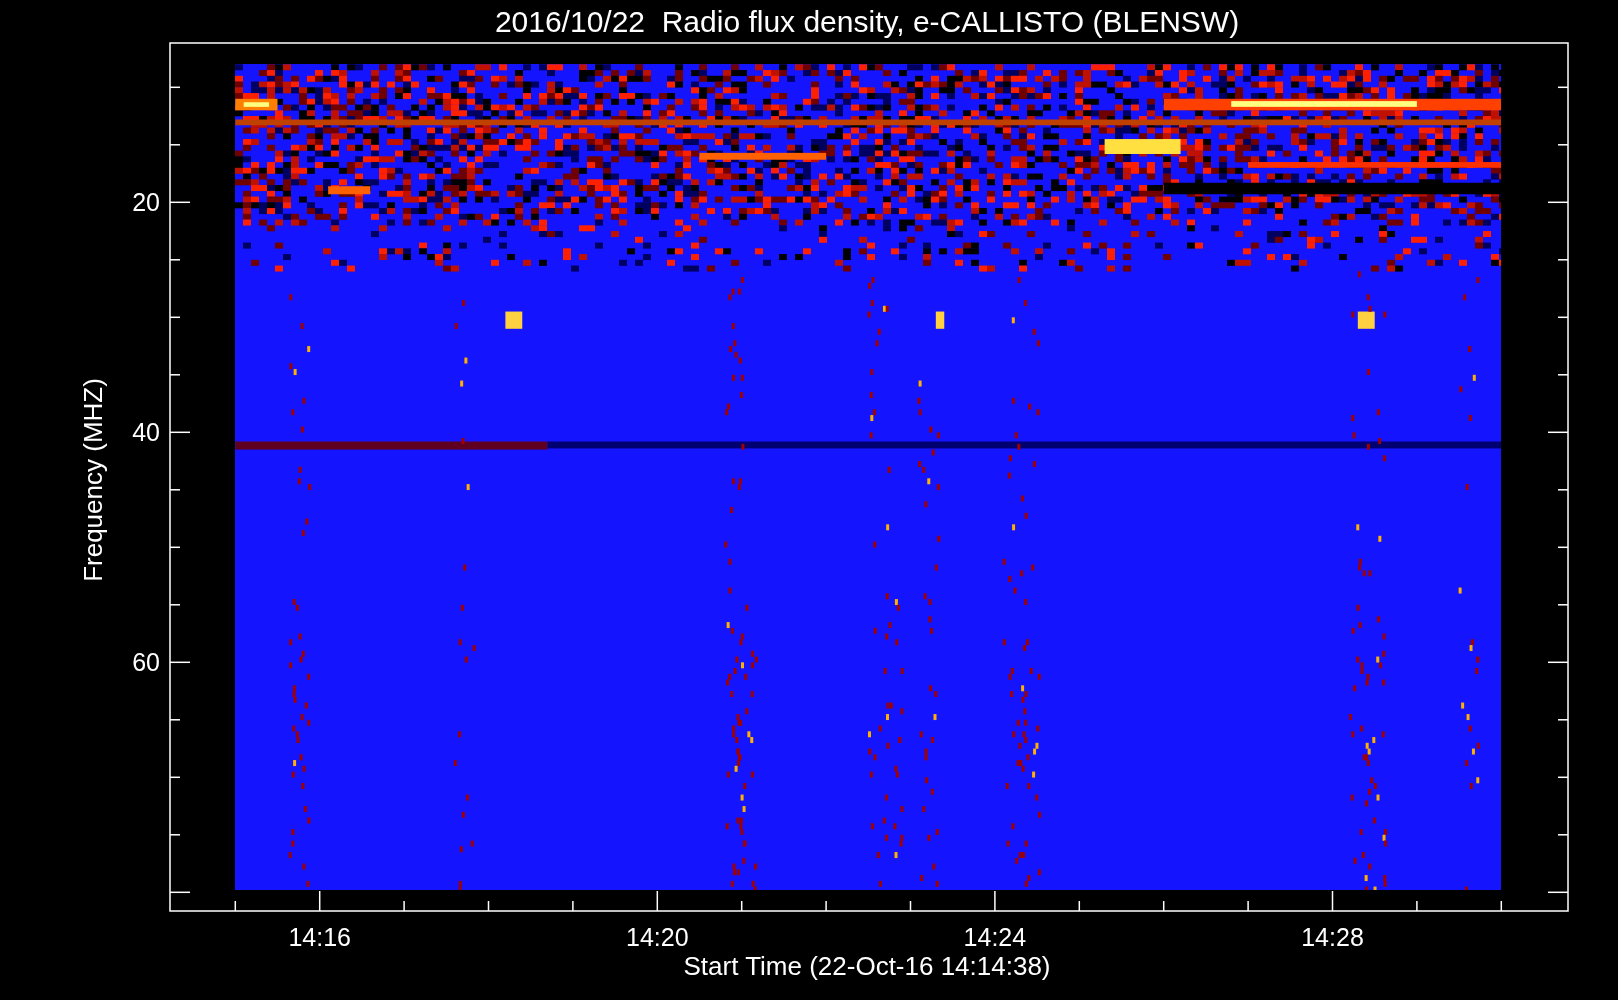  Describe the element at coordinates (867, 966) in the screenshot. I see `x-axis-title: Start Time (22-Oct-16 14:14:38)` at that location.